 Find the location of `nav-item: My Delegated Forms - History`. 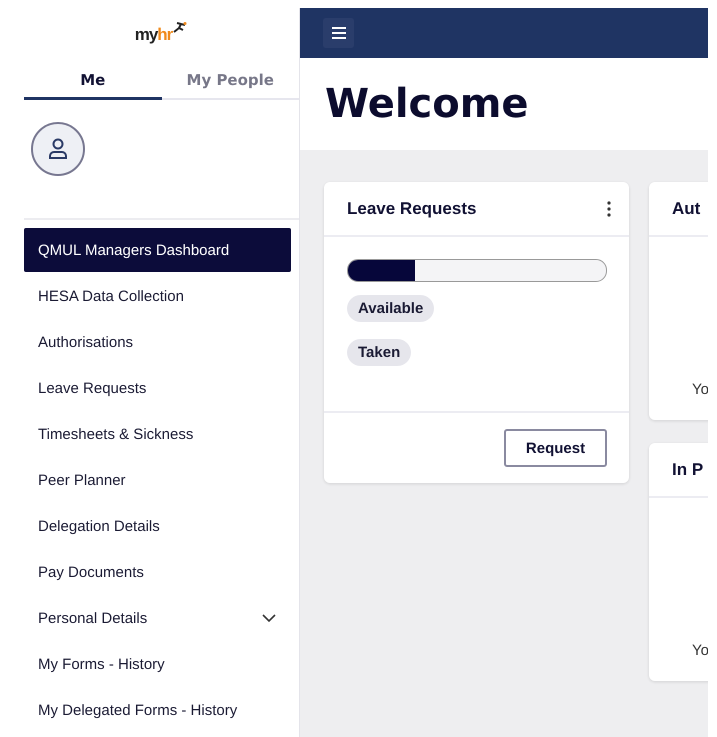

nav-item: My Delegated Forms - History is located at coordinates (157, 710).